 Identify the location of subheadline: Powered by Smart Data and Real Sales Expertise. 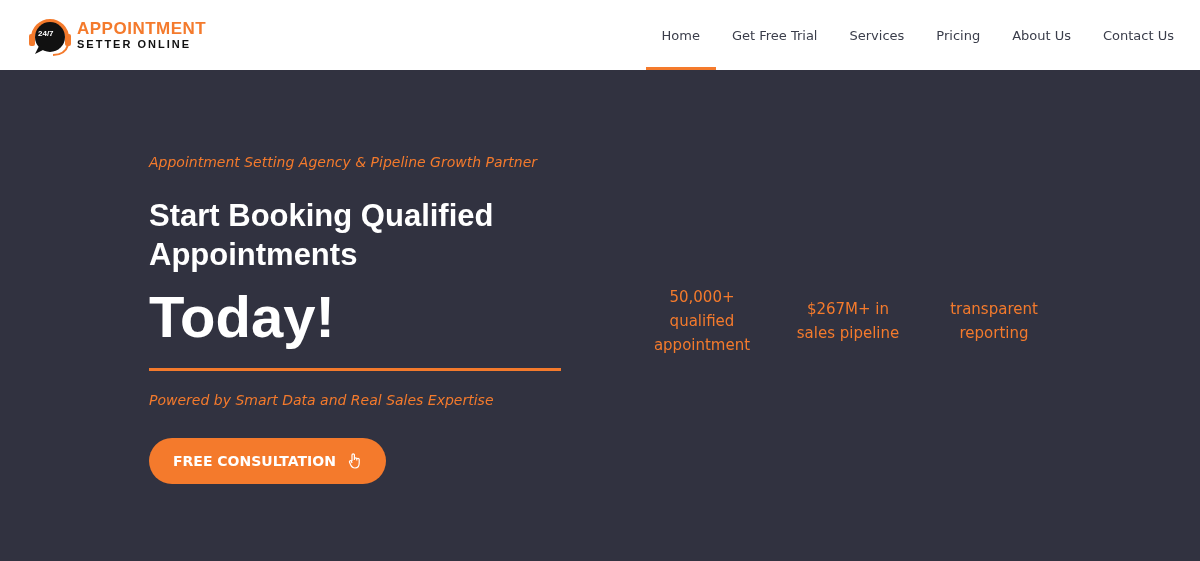
(322, 399).